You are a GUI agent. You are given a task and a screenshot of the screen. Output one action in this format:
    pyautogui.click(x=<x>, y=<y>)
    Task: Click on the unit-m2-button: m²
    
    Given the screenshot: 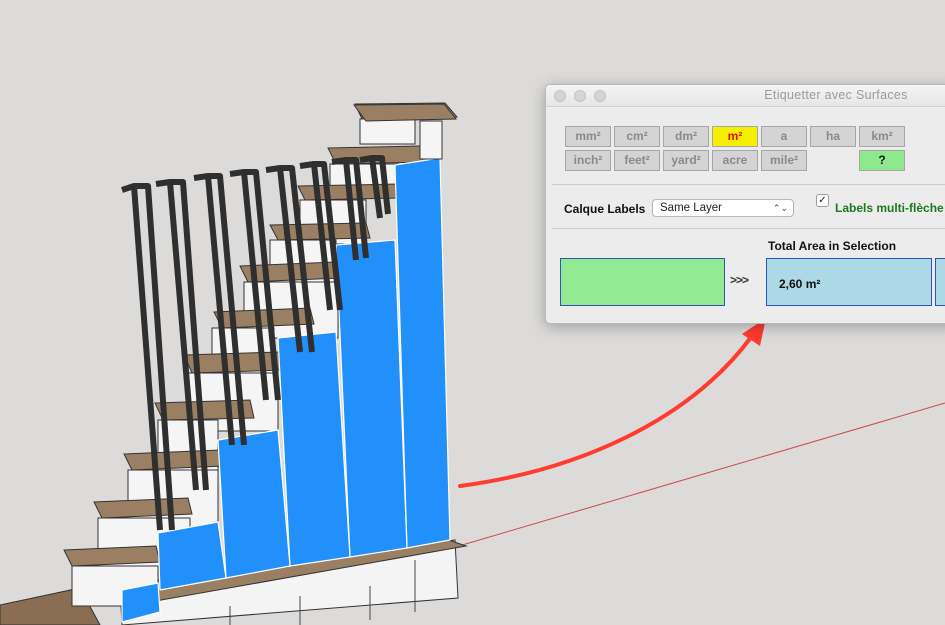 What is the action you would take?
    pyautogui.click(x=735, y=136)
    